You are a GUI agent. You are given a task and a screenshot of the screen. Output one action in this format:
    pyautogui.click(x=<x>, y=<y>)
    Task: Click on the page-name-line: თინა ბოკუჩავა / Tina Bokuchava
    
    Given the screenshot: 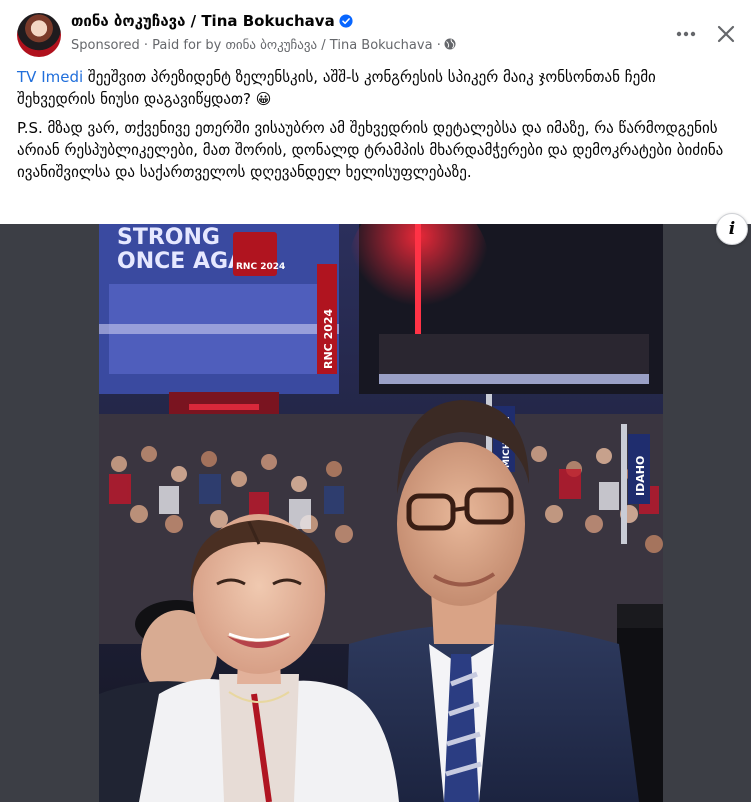 What is the action you would take?
    pyautogui.click(x=212, y=21)
    